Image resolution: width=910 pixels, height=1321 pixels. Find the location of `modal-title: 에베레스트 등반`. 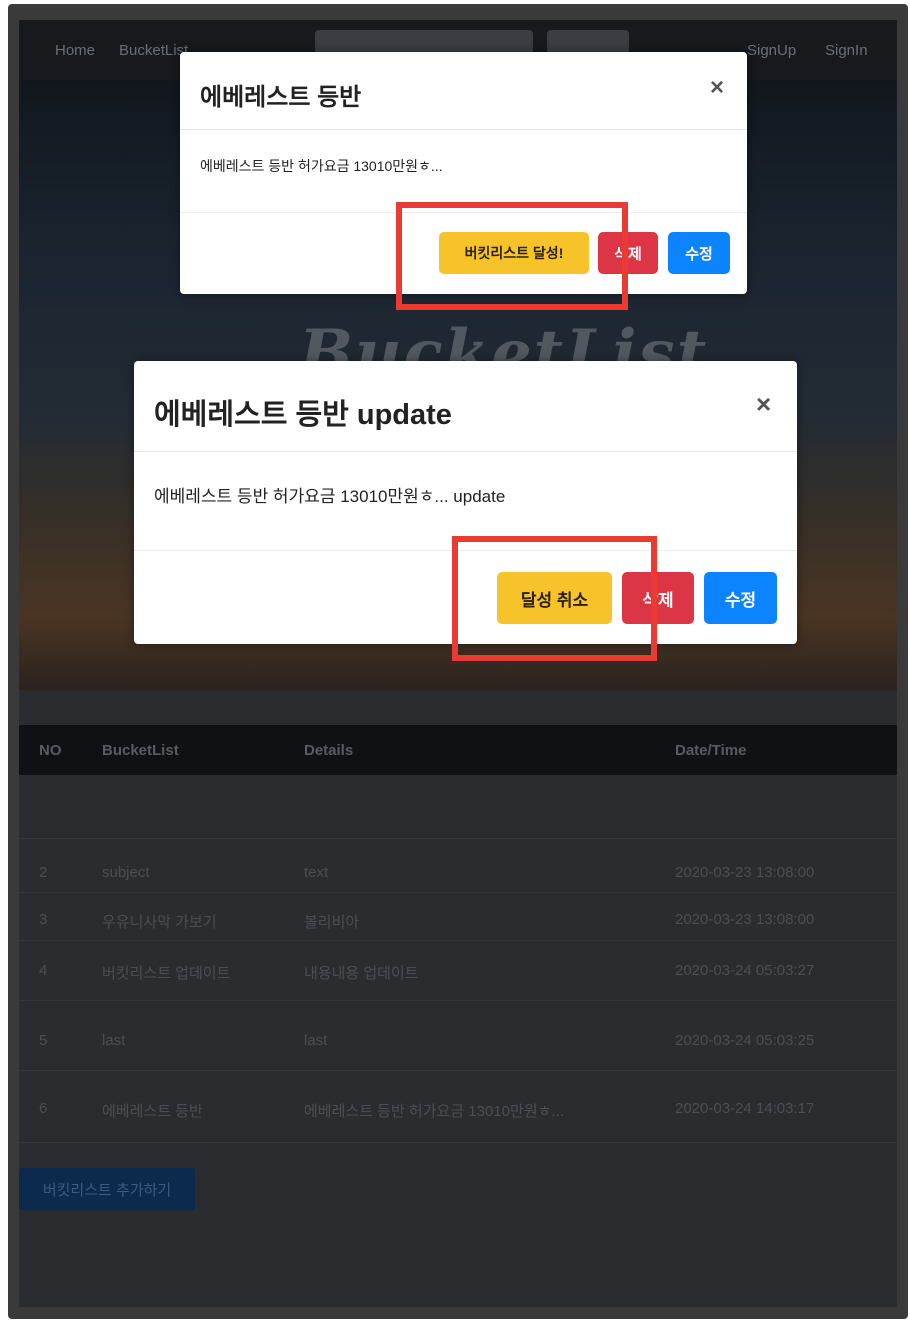

modal-title: 에베레스트 등반 is located at coordinates (281, 97).